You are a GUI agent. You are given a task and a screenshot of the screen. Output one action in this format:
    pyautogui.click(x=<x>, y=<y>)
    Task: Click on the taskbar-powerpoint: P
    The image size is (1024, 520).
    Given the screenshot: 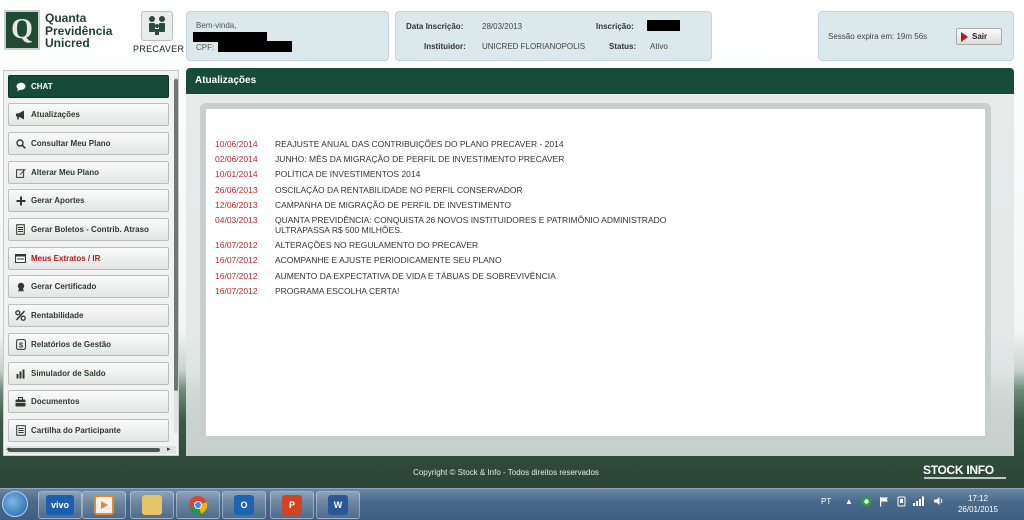 What is the action you would take?
    pyautogui.click(x=292, y=505)
    